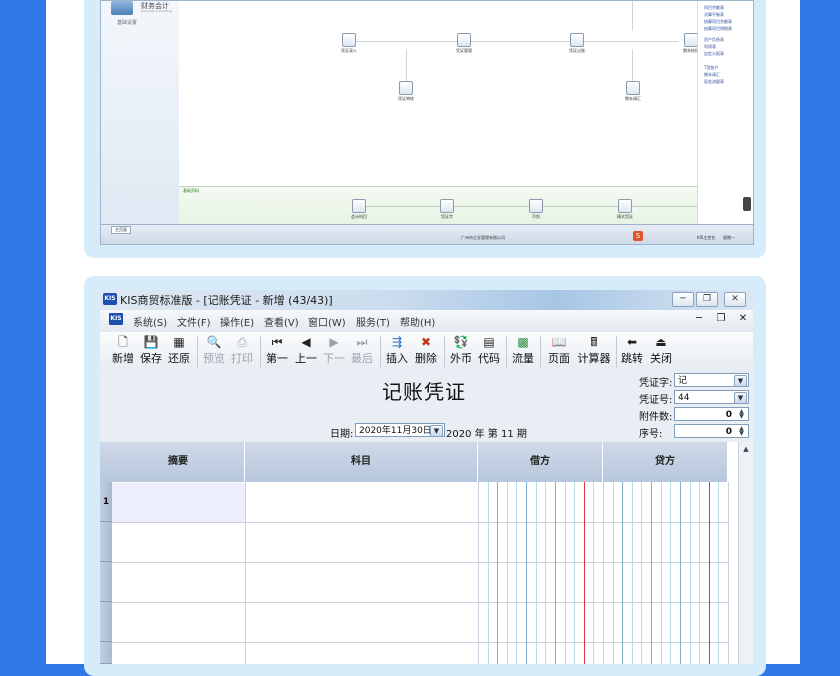  What do you see at coordinates (711, 397) in the screenshot?
I see `voucher-no-select: 44 ▼` at bounding box center [711, 397].